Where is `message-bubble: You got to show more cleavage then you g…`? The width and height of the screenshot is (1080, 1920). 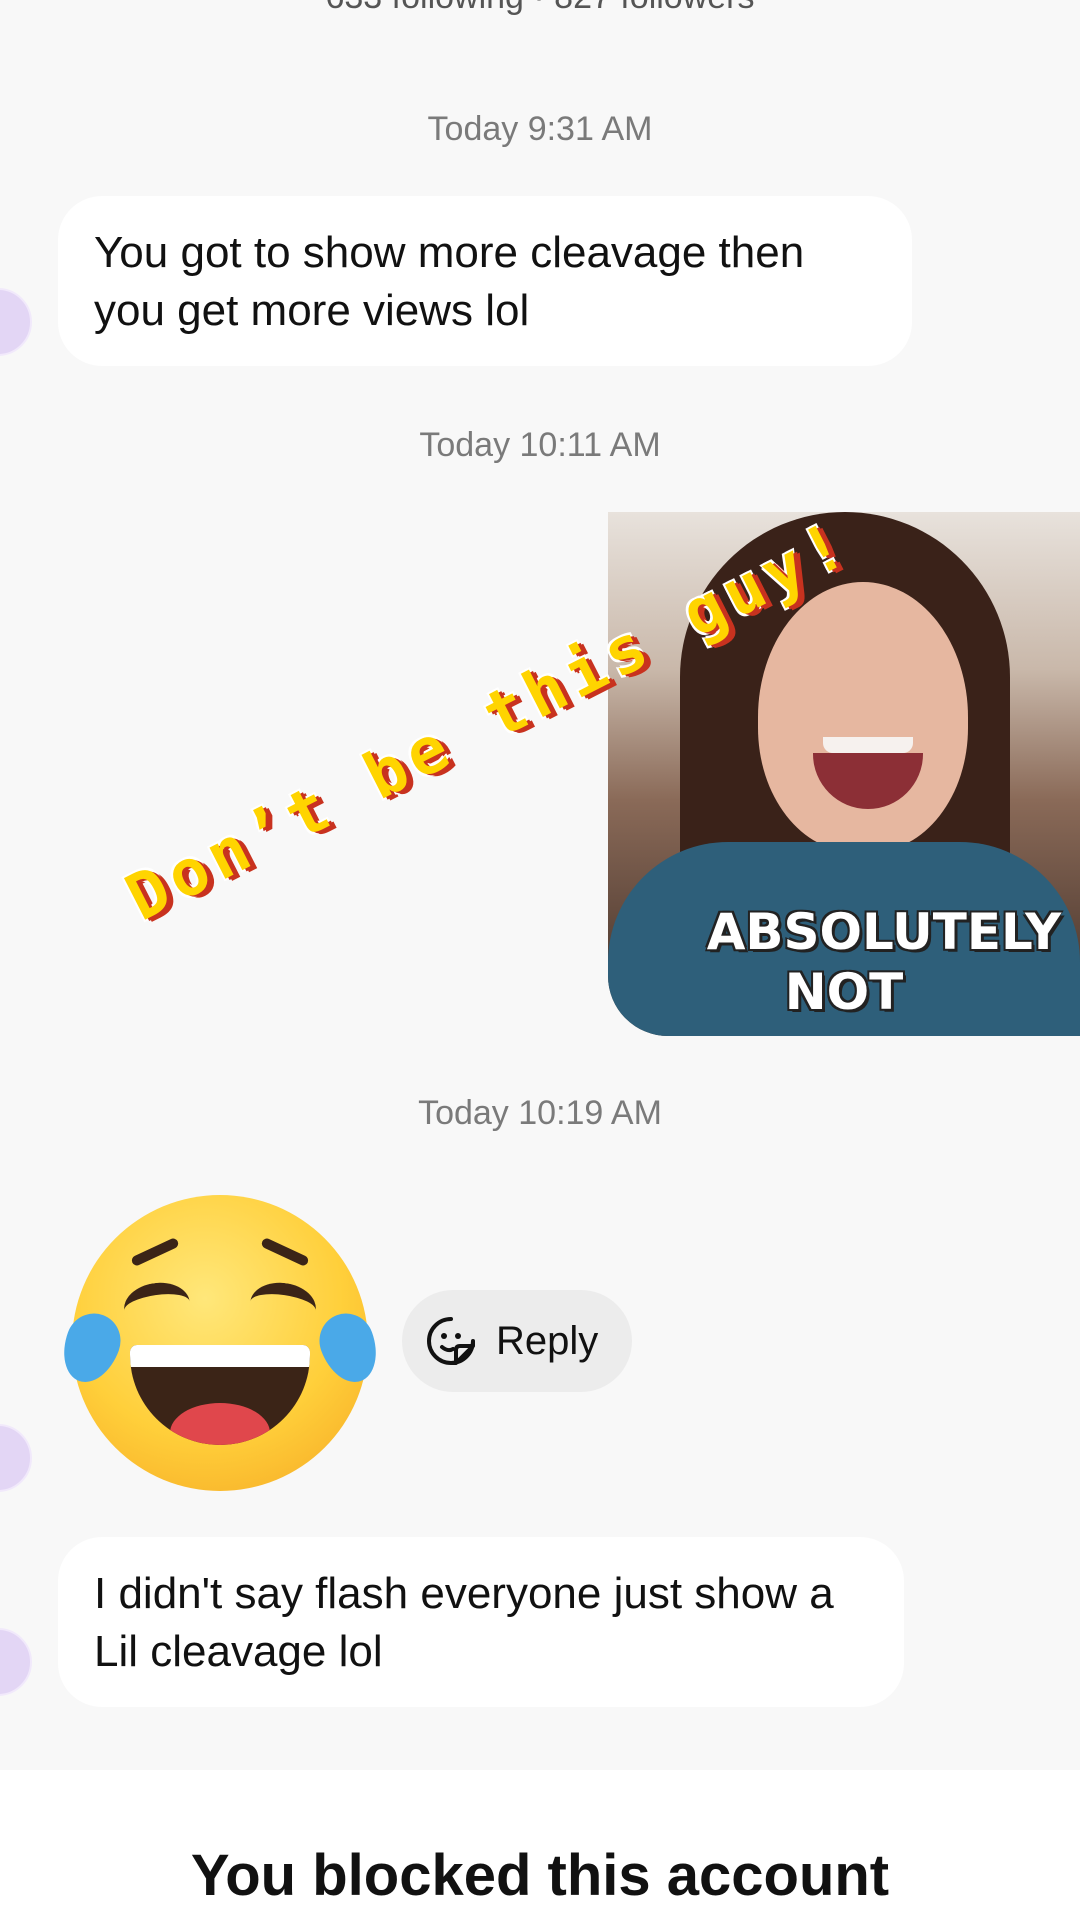 message-bubble: You got to show more cleavage then you g… is located at coordinates (485, 281).